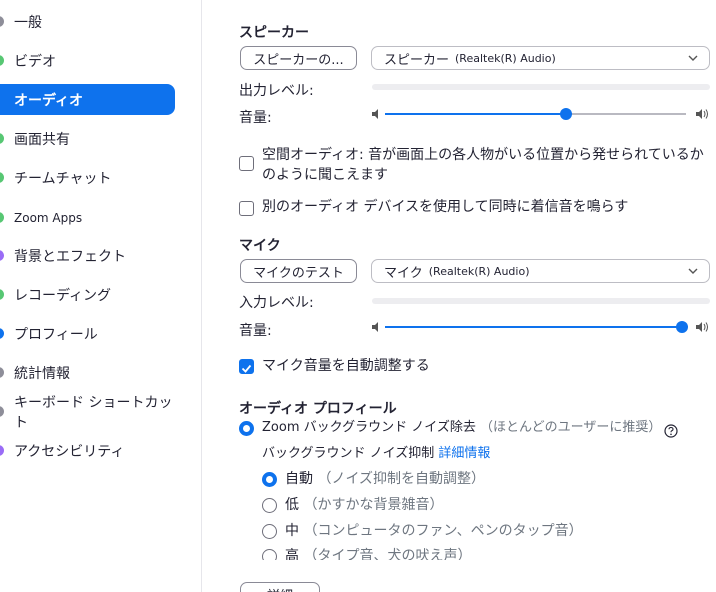 The width and height of the screenshot is (716, 592). Describe the element at coordinates (280, 587) in the screenshot. I see `advanced-button: 詳細` at that location.